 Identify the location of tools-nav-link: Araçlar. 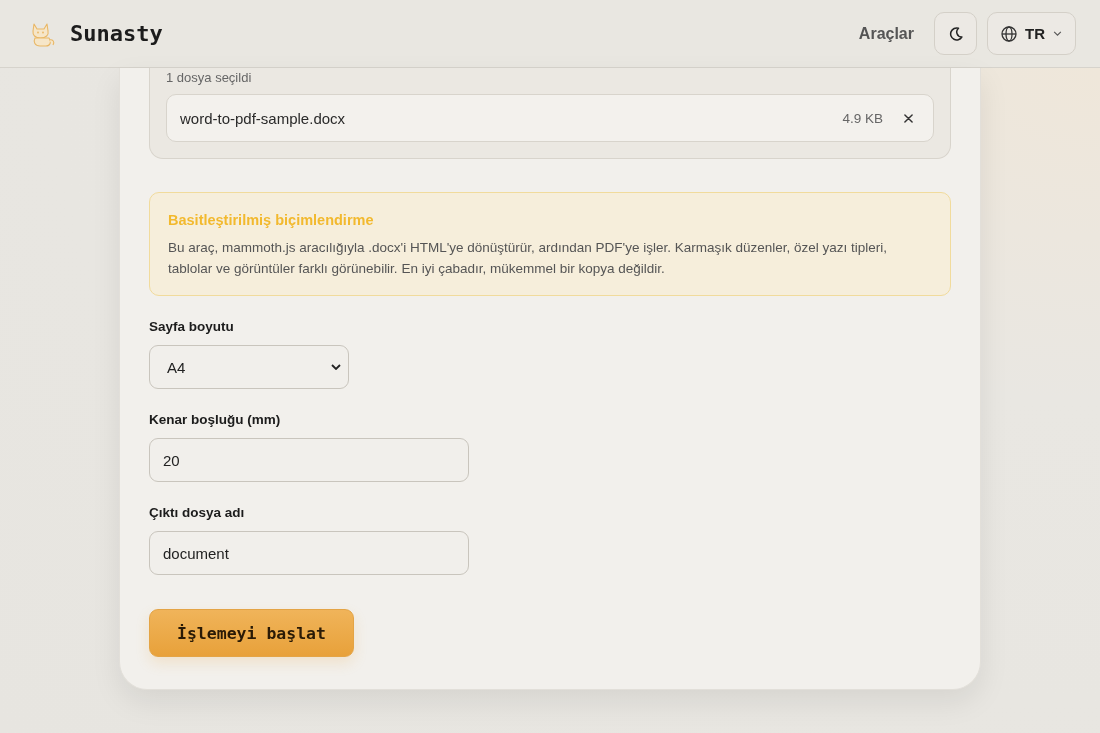
(886, 33).